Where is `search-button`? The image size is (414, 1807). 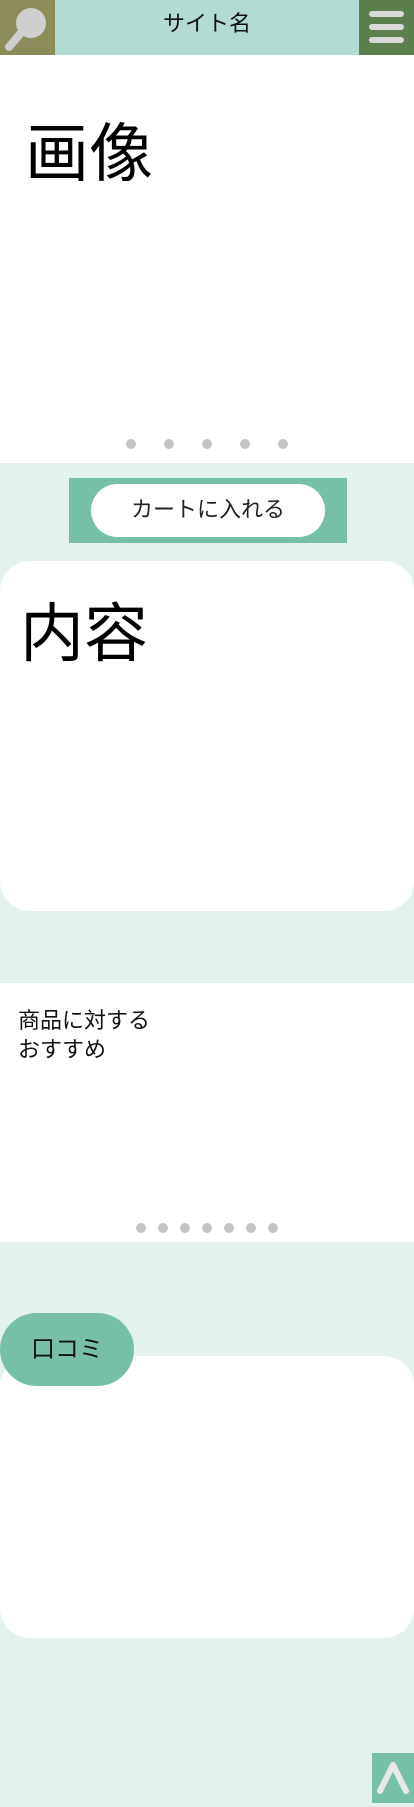 search-button is located at coordinates (27, 27).